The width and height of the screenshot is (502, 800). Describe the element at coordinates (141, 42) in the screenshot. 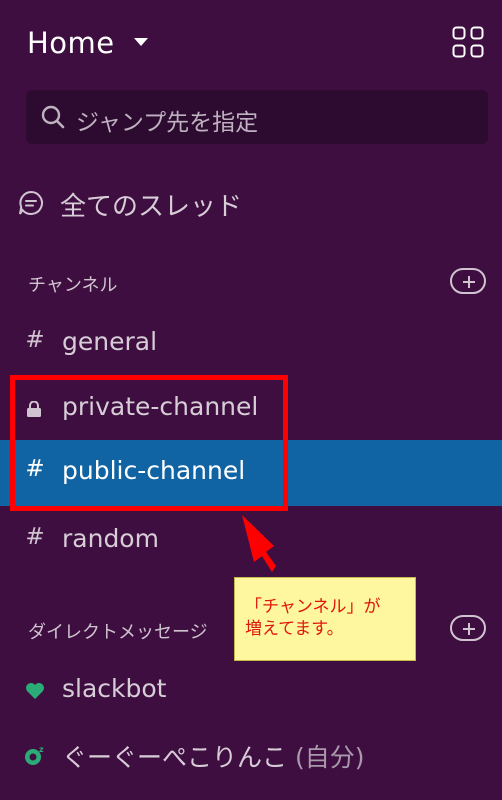

I see `chevron-down-icon` at that location.